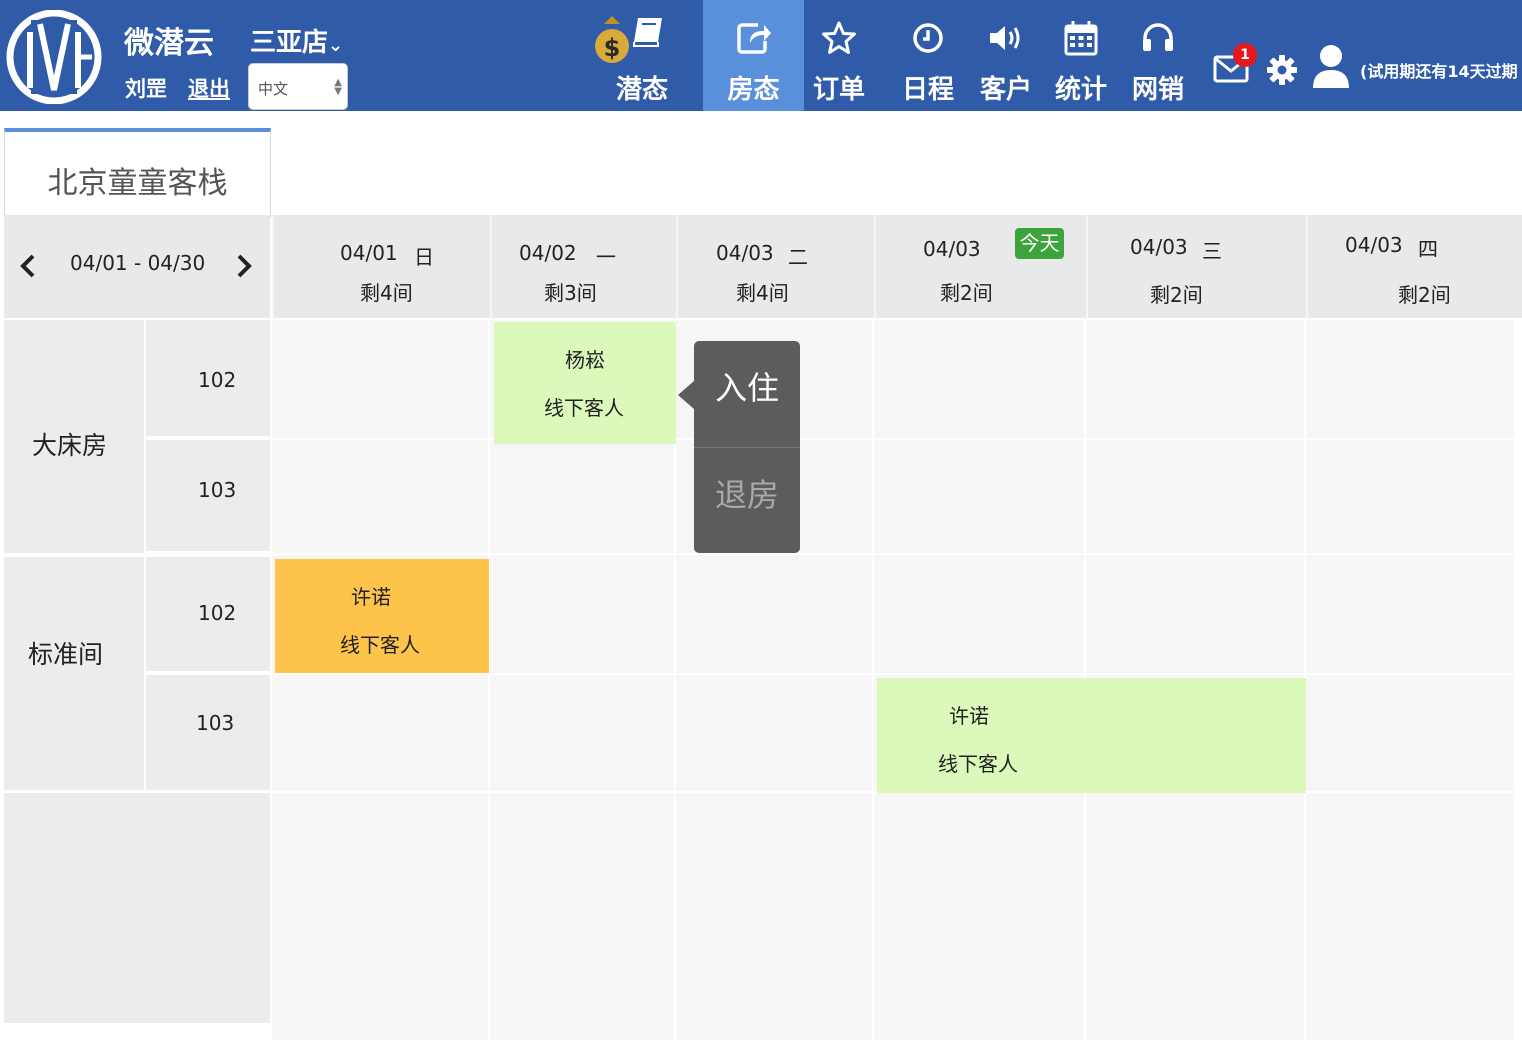 The height and width of the screenshot is (1042, 1522). I want to click on date-range-nav: 04/01 - 04/30, so click(137, 266).